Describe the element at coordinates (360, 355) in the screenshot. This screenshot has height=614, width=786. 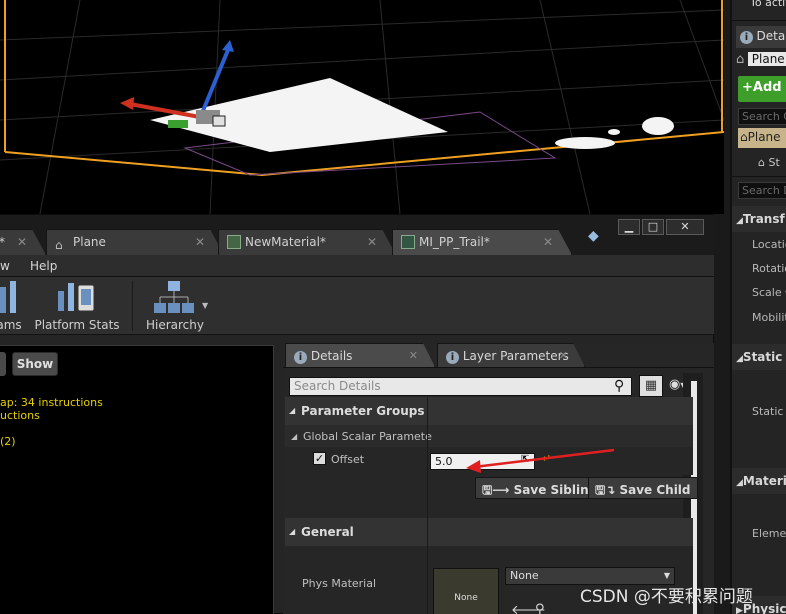
I see `tab-details: i Details ✕` at that location.